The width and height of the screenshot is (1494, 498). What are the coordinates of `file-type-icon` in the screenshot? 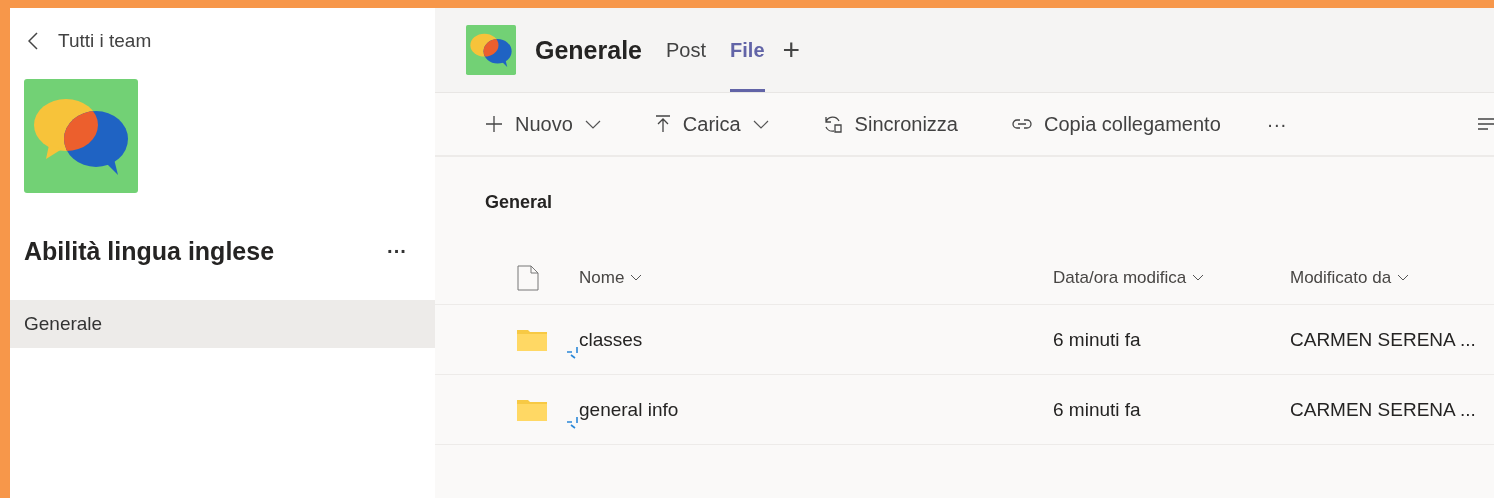 It's located at (528, 278).